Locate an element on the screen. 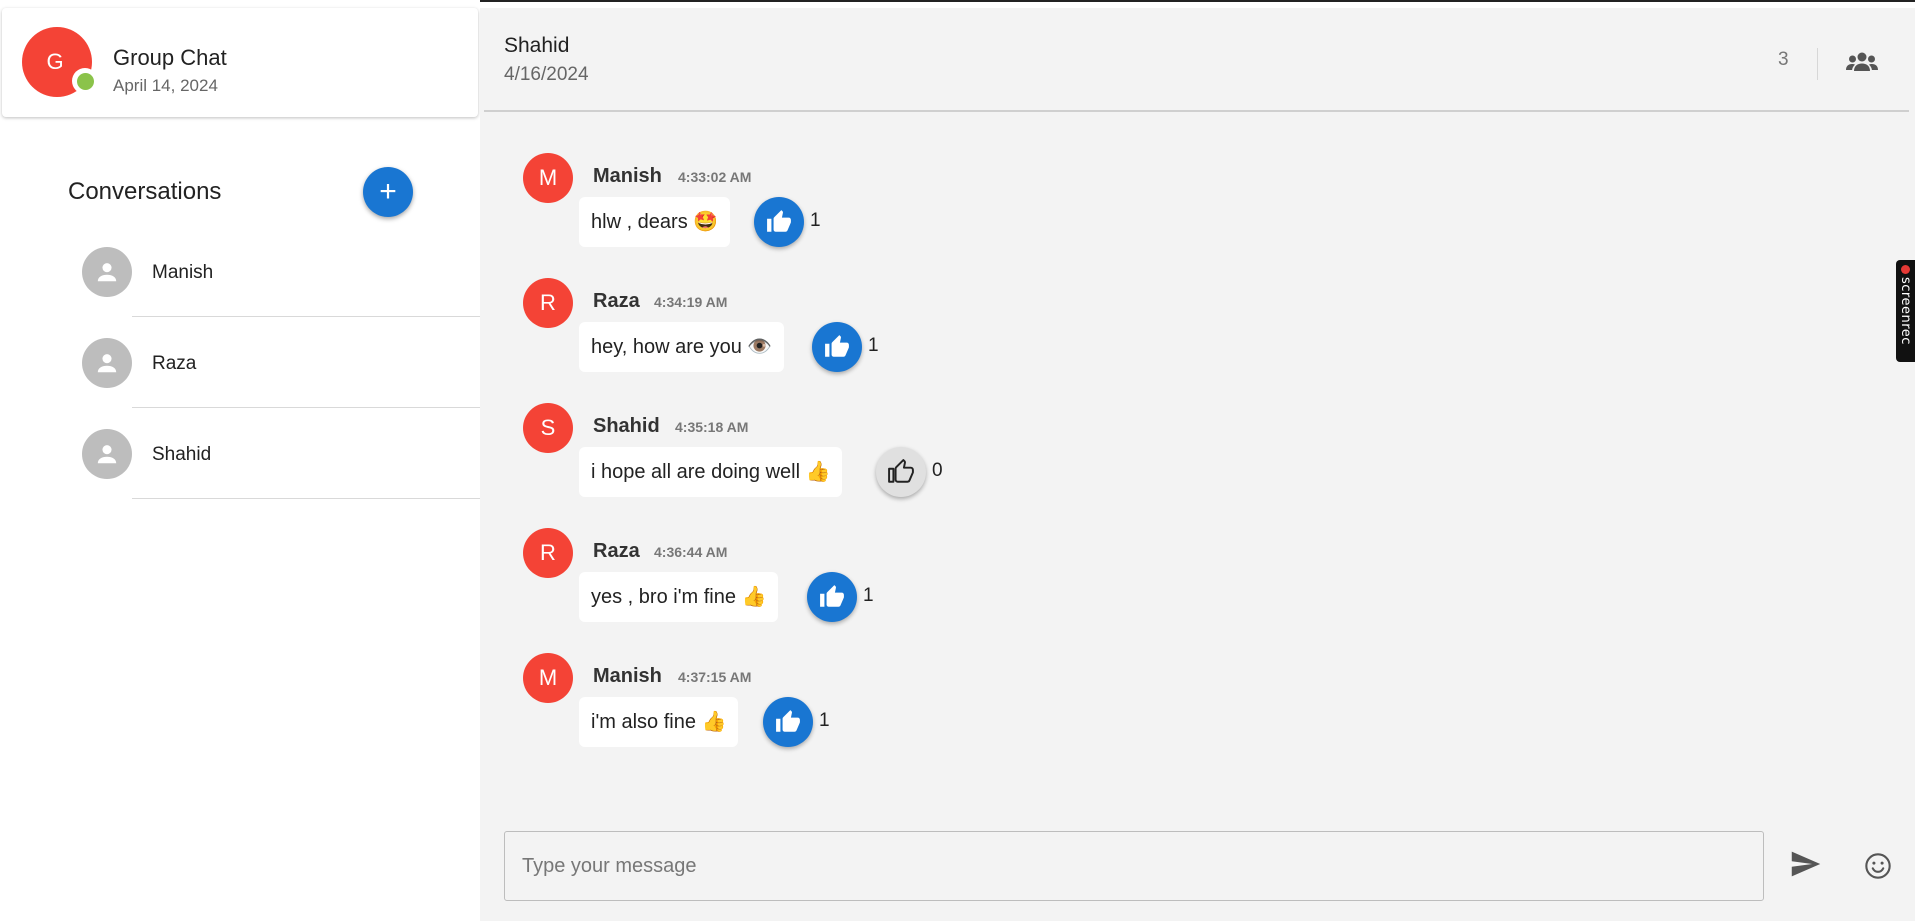 The image size is (1915, 921). message-input is located at coordinates (1134, 866).